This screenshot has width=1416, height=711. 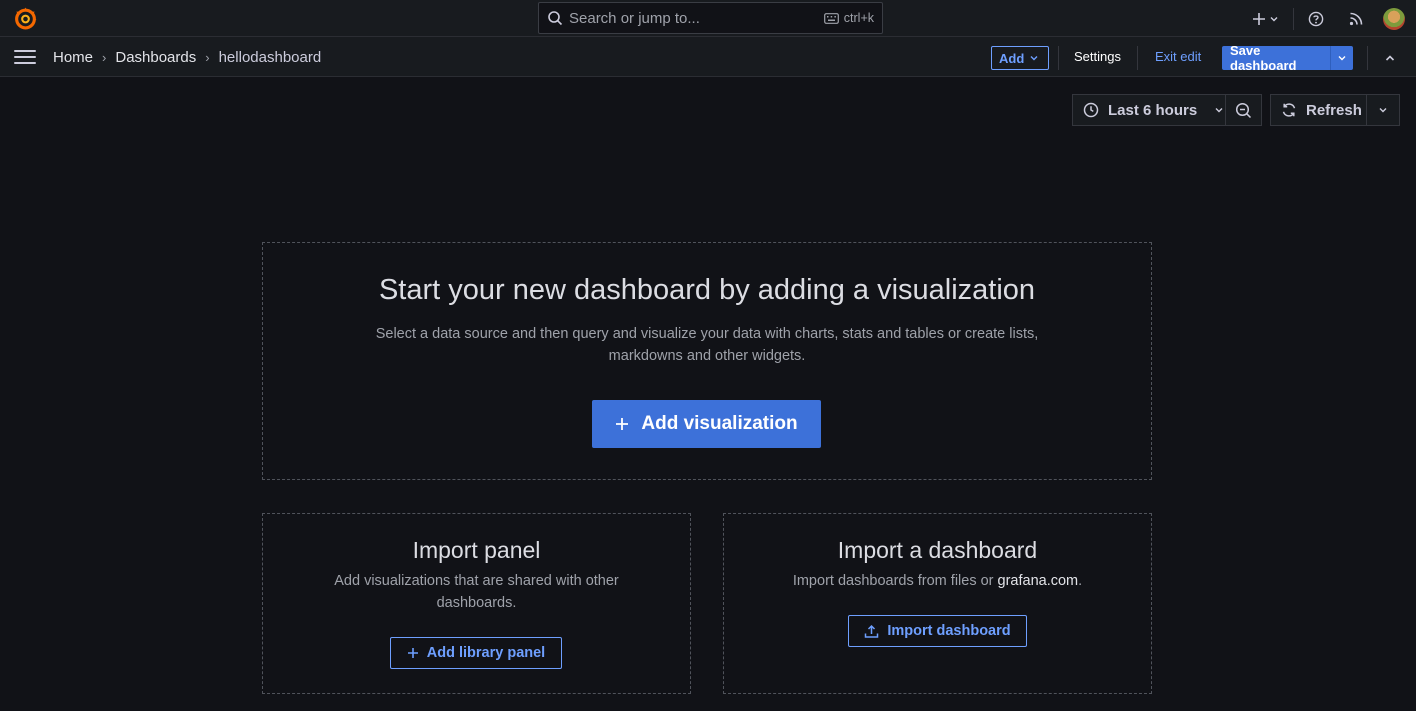 What do you see at coordinates (1091, 110) in the screenshot?
I see `clock-icon` at bounding box center [1091, 110].